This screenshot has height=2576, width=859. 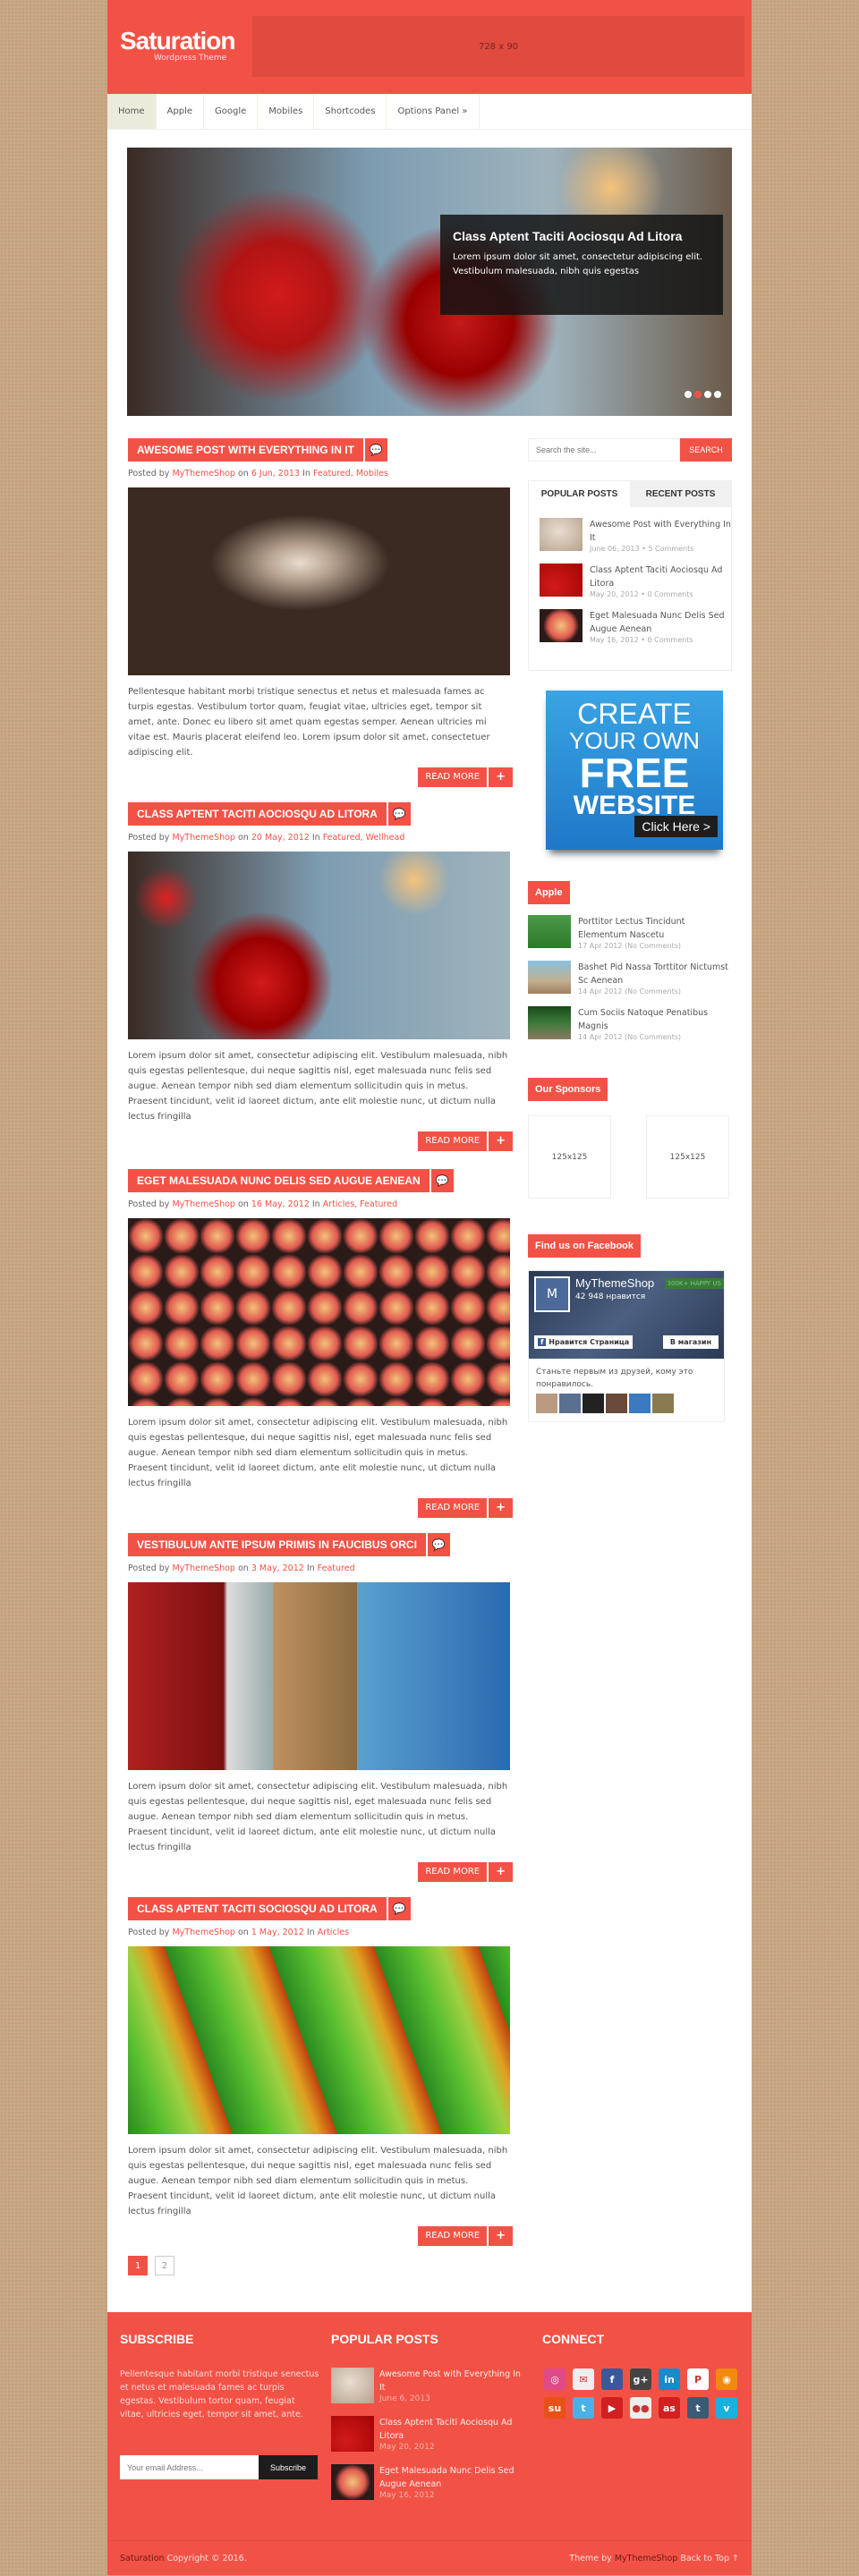 I want to click on email-input, so click(x=189, y=2467).